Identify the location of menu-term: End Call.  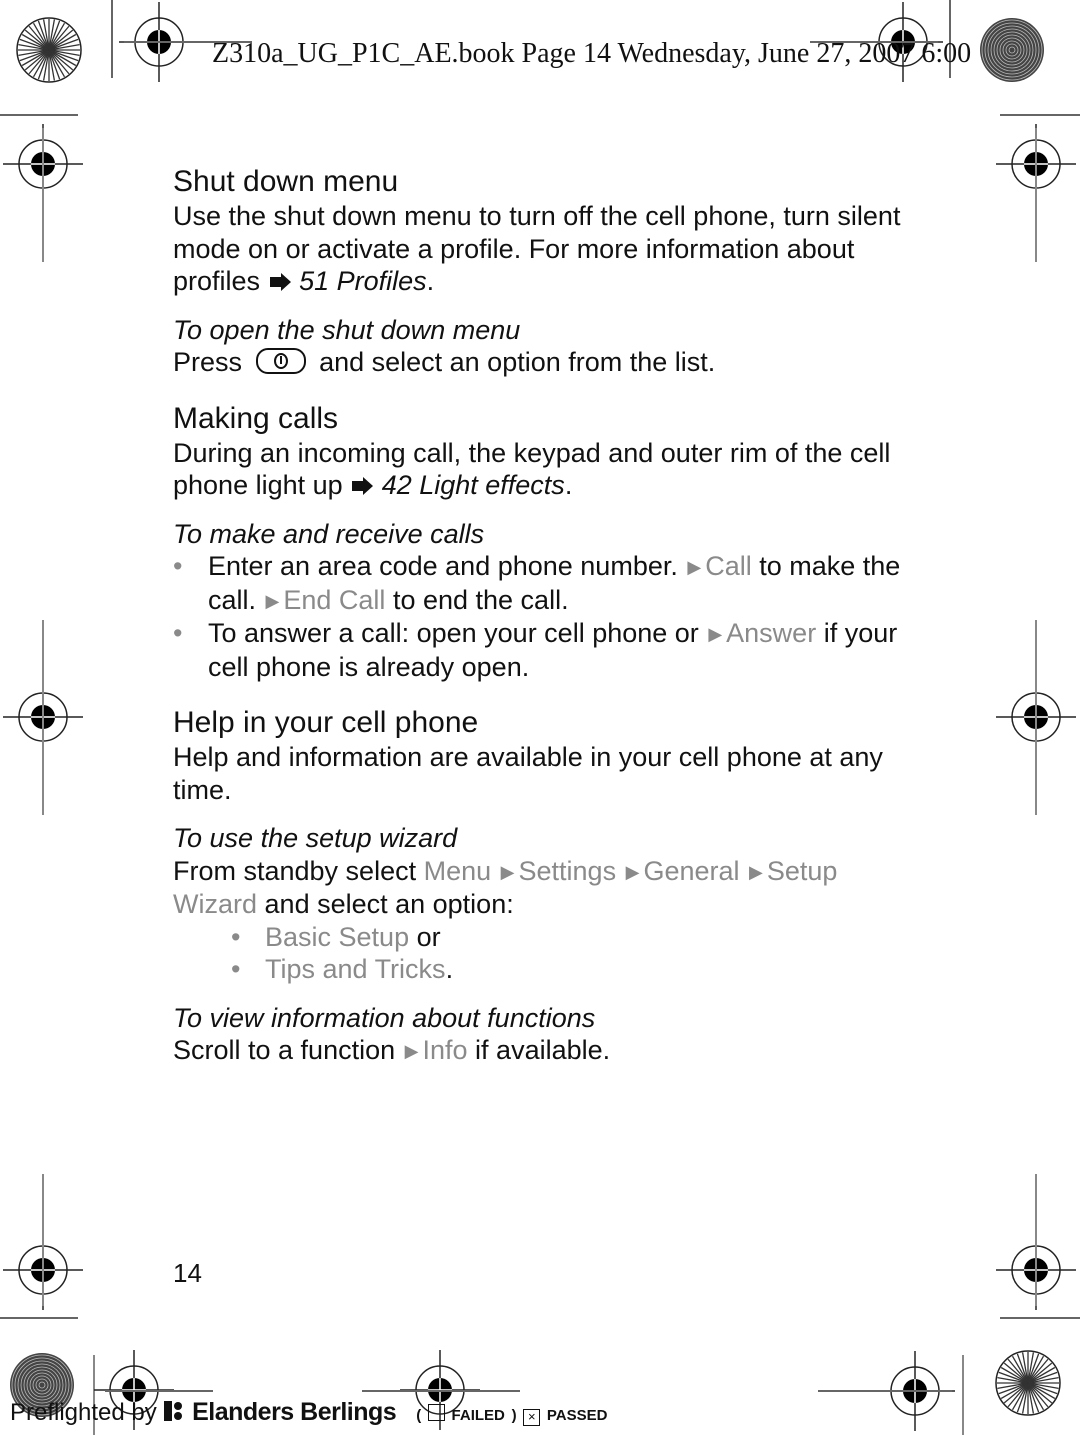
(334, 599).